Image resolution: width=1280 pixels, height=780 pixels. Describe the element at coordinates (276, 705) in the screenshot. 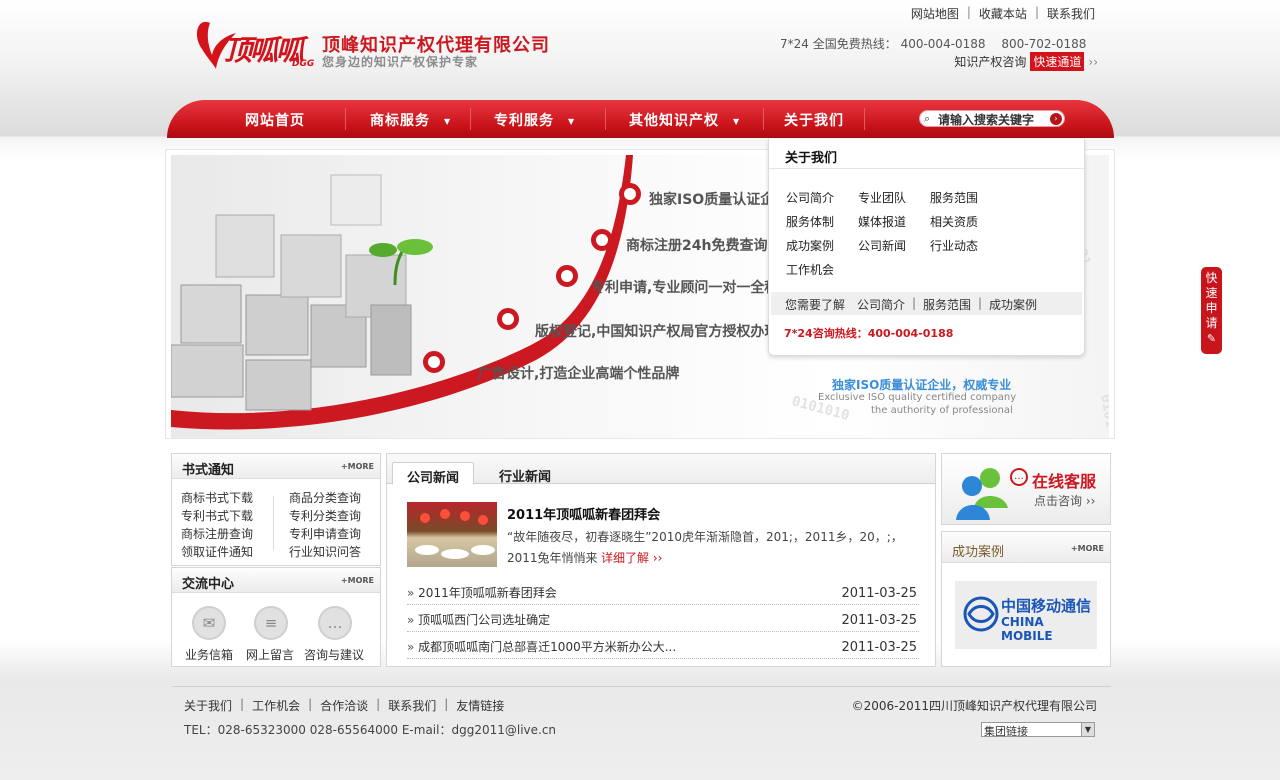

I see `footer-link-jobs: 工作机会` at that location.